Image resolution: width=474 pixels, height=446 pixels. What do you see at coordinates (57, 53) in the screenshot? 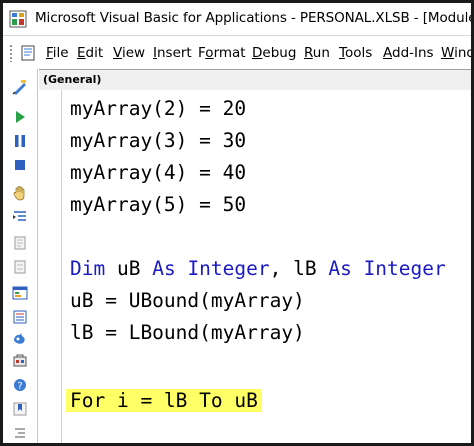
I see `menu-file: File` at bounding box center [57, 53].